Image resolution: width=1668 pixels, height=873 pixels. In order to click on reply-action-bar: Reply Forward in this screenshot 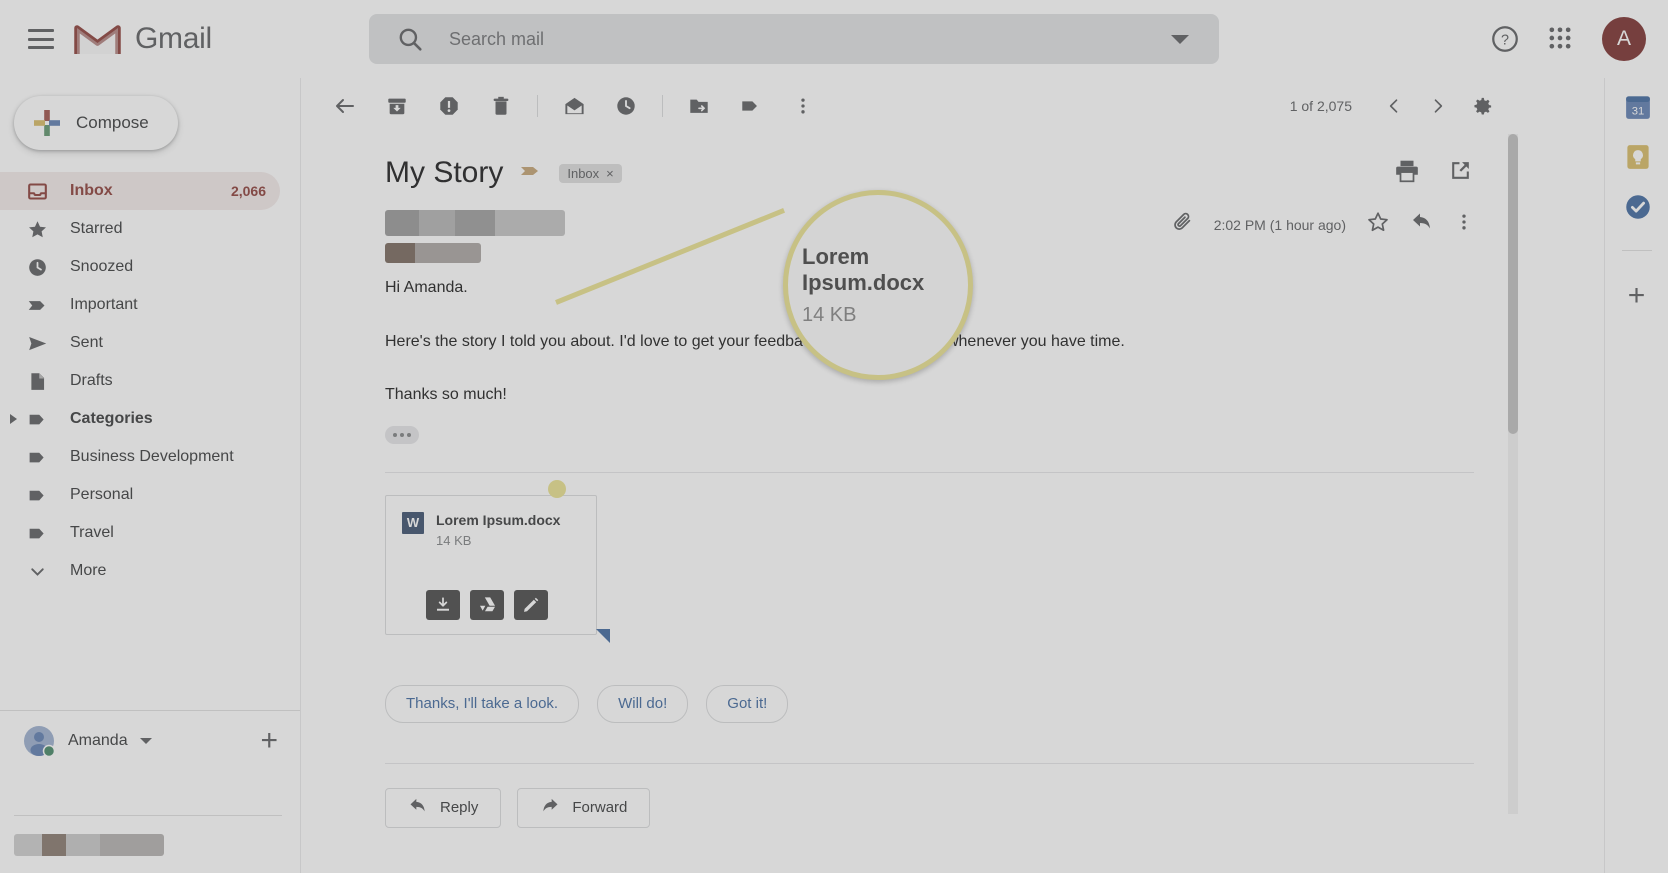, I will do `click(952, 807)`.